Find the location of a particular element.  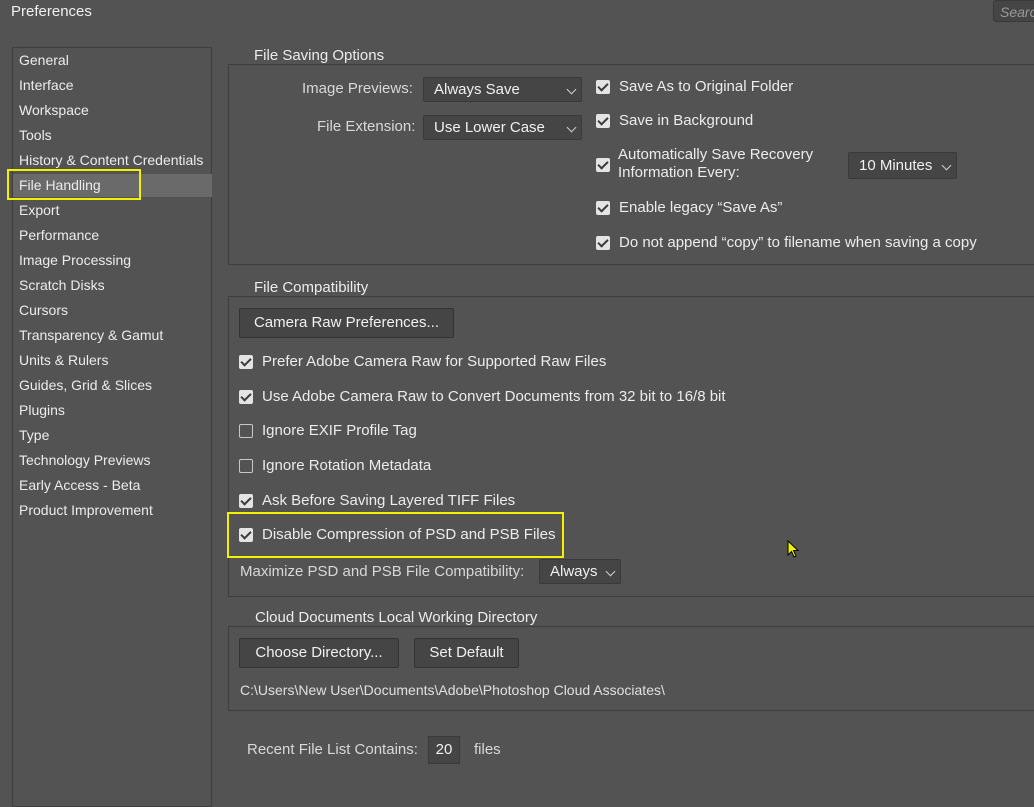

save-as-original-checkbox is located at coordinates (603, 87).